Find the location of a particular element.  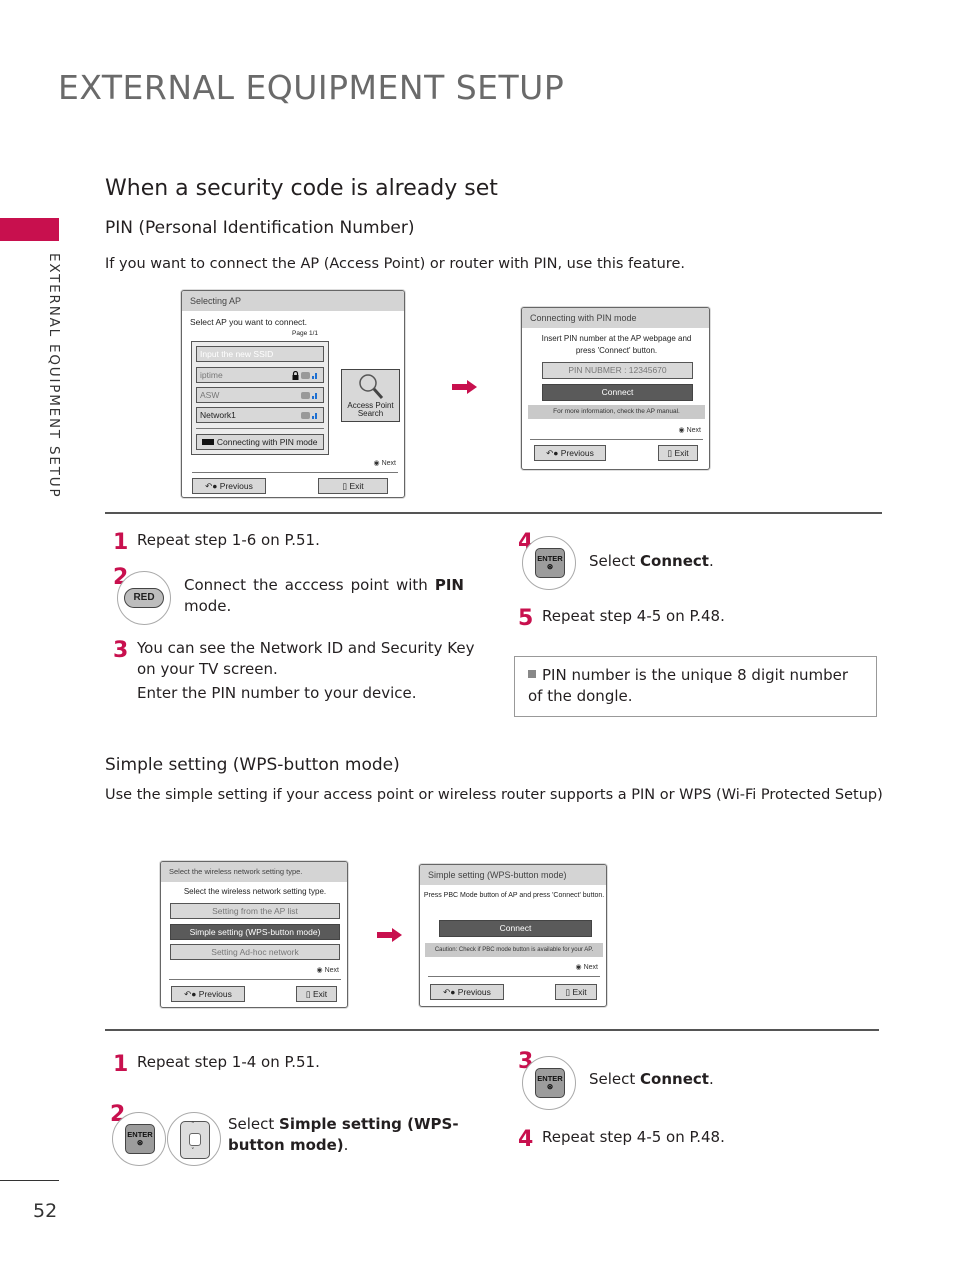

access-point-search-button: Access Point Search is located at coordinates (370, 395).